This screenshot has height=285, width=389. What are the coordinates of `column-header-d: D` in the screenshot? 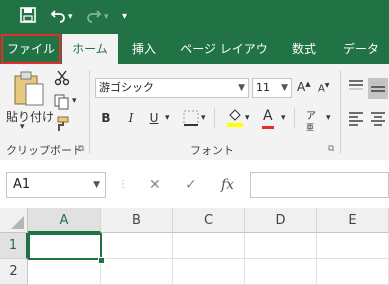 It's located at (281, 220).